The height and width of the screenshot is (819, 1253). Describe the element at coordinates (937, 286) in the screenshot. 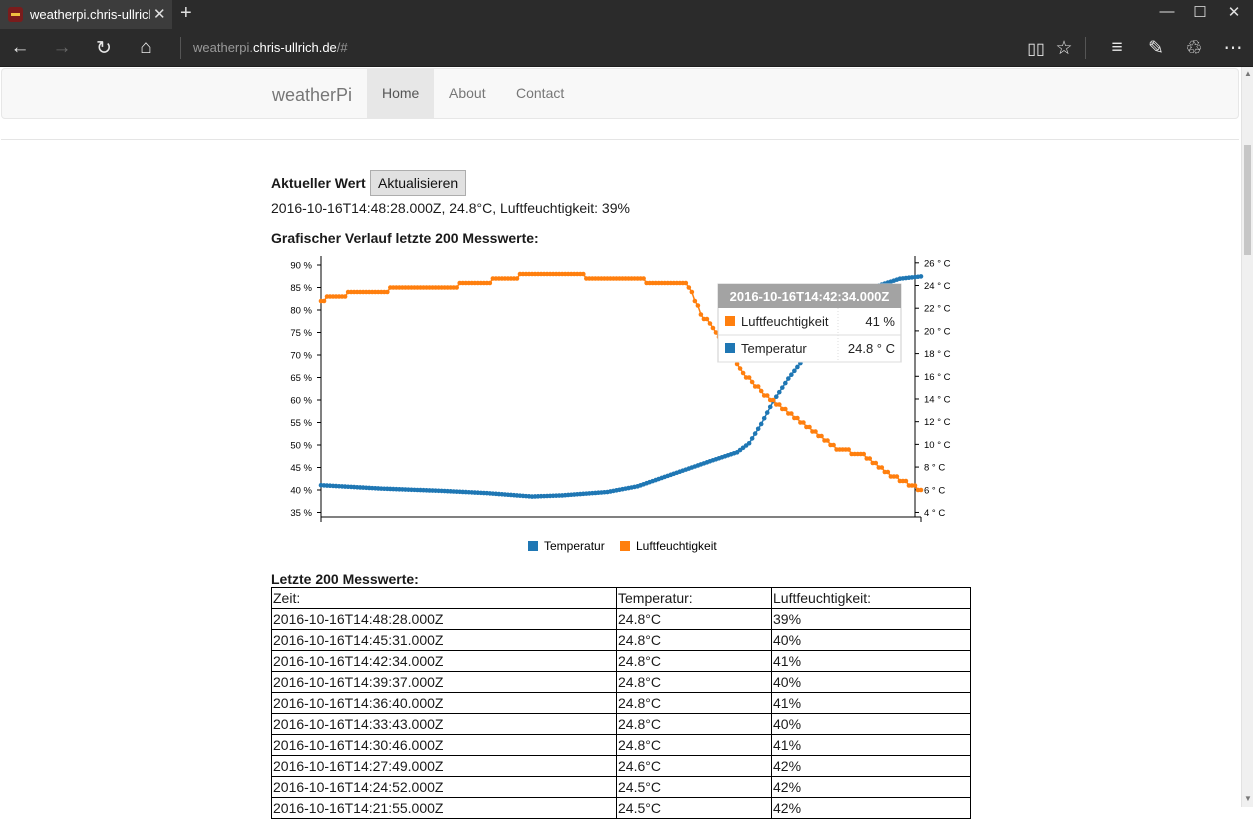

I see `right-axis-tick-label: 24 ° C` at that location.